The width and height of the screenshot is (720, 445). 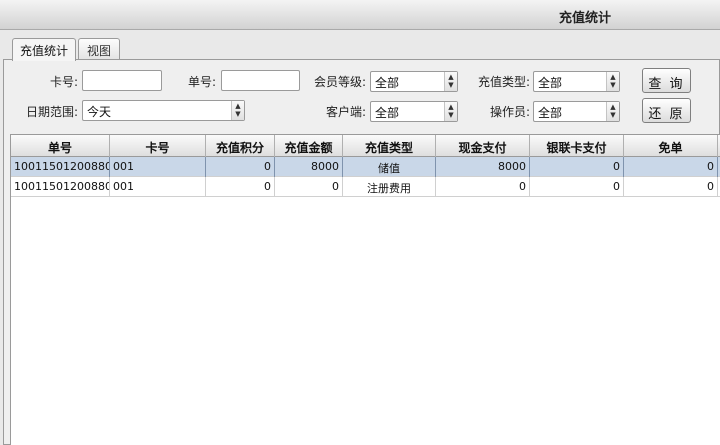 What do you see at coordinates (483, 146) in the screenshot?
I see `column-header: 现金支付` at bounding box center [483, 146].